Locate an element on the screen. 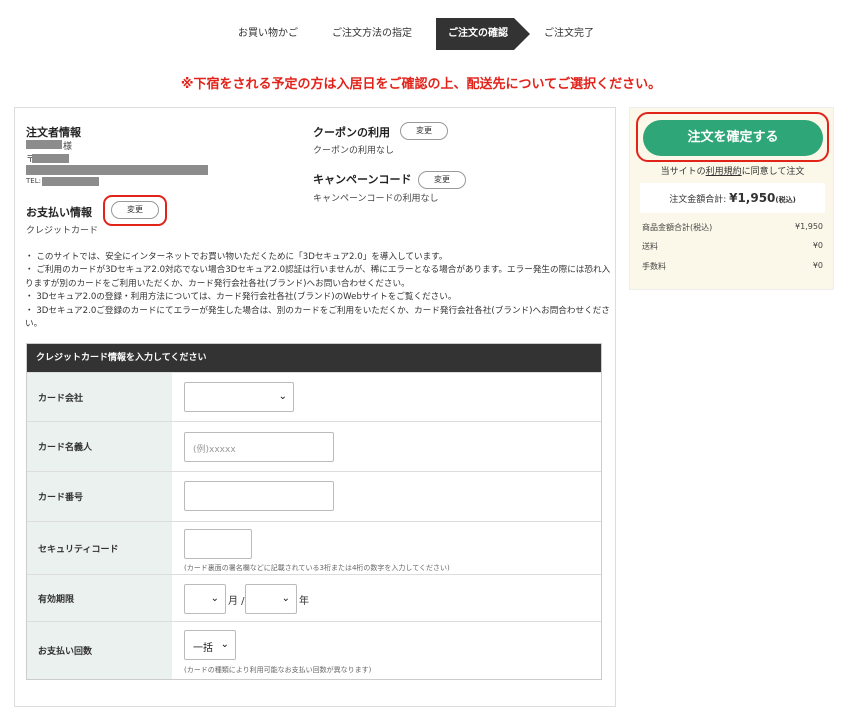 The width and height of the screenshot is (842, 713). expiry-row: 有効期限 ⌄ 月 / ⌄ 年 is located at coordinates (314, 597).